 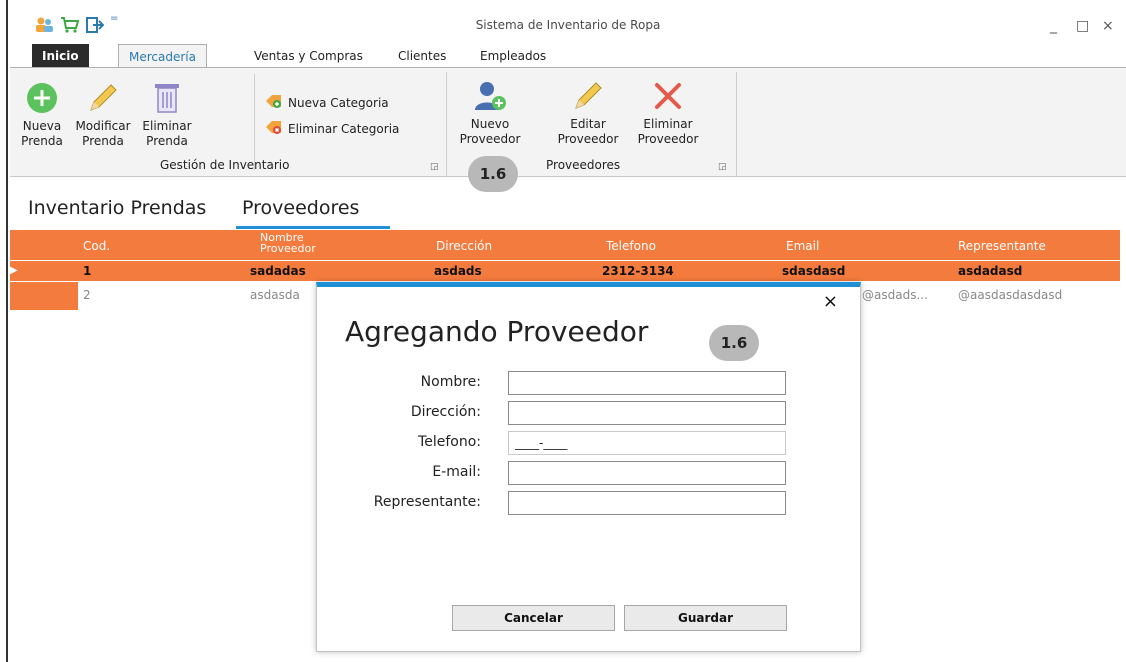 What do you see at coordinates (87, 295) in the screenshot?
I see `cell-cod: 2` at bounding box center [87, 295].